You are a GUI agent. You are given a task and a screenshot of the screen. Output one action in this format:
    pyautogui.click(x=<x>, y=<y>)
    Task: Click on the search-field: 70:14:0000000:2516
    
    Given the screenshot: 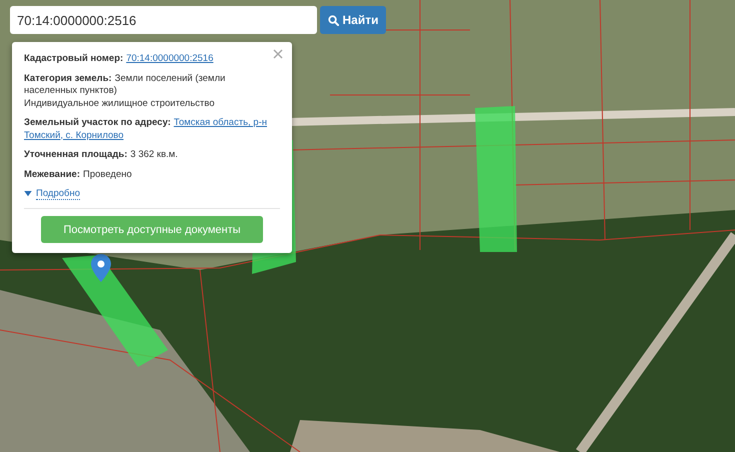 What is the action you would take?
    pyautogui.click(x=163, y=20)
    